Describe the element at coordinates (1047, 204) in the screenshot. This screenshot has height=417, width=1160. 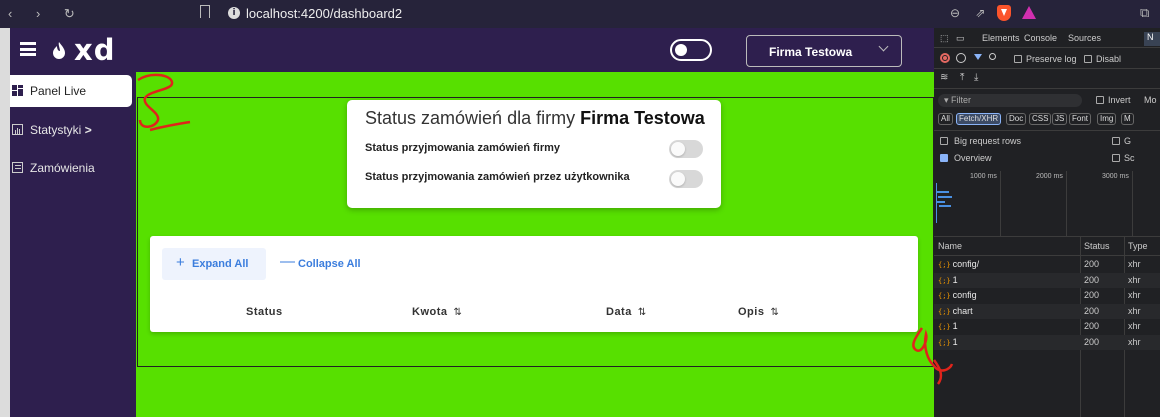
I see `network-overview: 1000 ms 2000 ms 3000 ms` at that location.